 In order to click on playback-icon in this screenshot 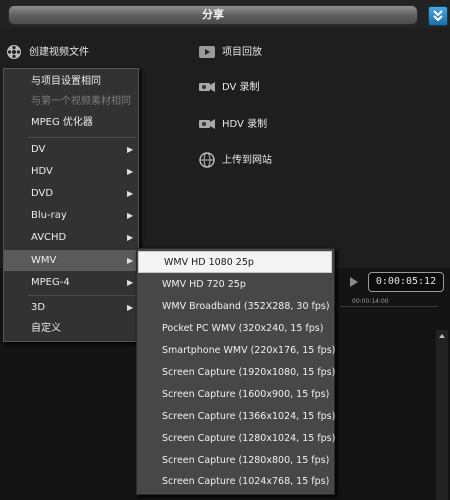, I will do `click(207, 52)`.